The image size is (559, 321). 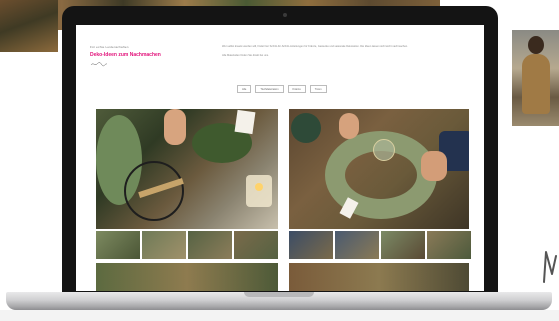 I want to click on background-photo-left, so click(x=29, y=26).